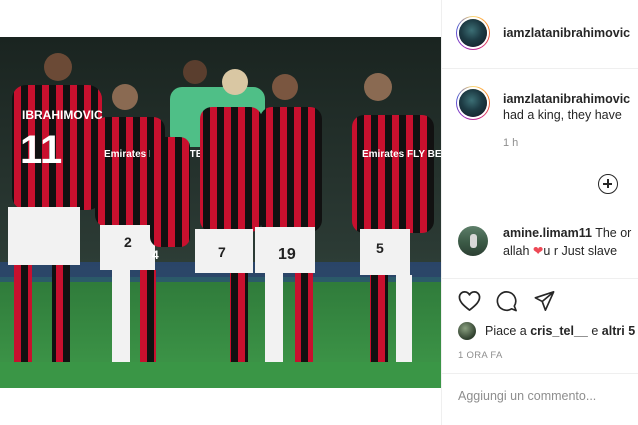 This screenshot has width=638, height=425. Describe the element at coordinates (469, 301) in the screenshot. I see `heart-outline-icon` at that location.